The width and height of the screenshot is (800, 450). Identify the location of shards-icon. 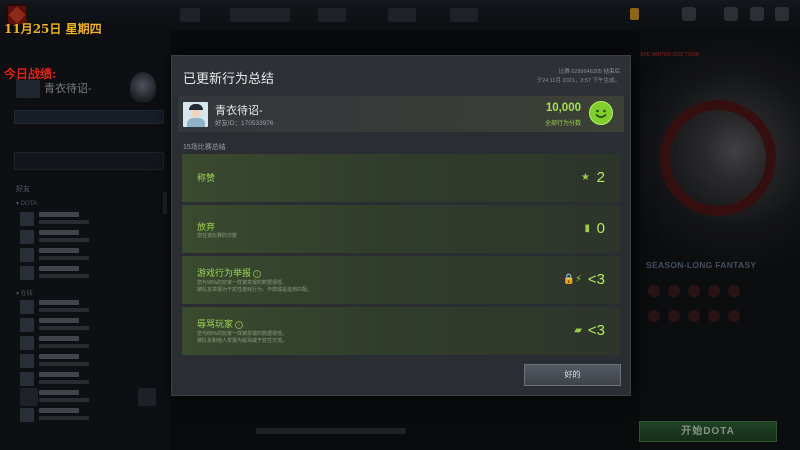
(634, 14).